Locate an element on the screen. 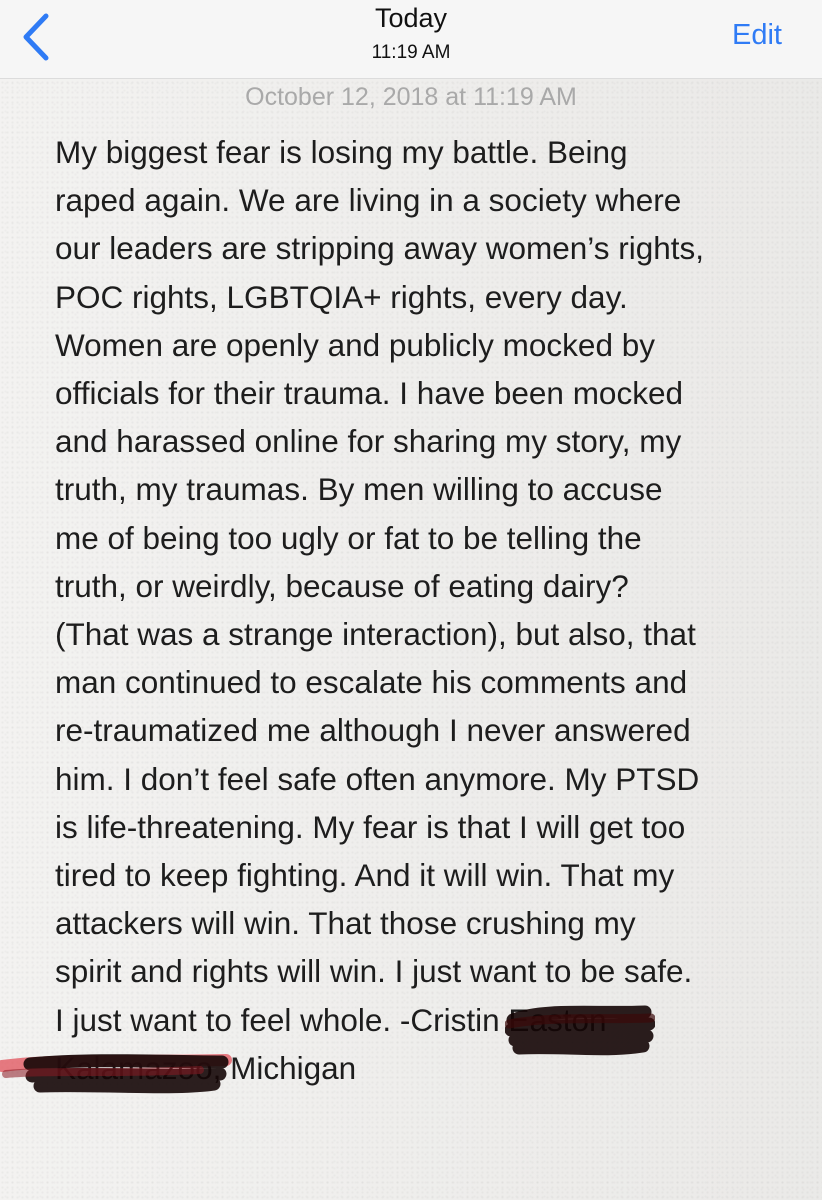 Image resolution: width=822 pixels, height=1200 pixels. nav-title: Today is located at coordinates (411, 18).